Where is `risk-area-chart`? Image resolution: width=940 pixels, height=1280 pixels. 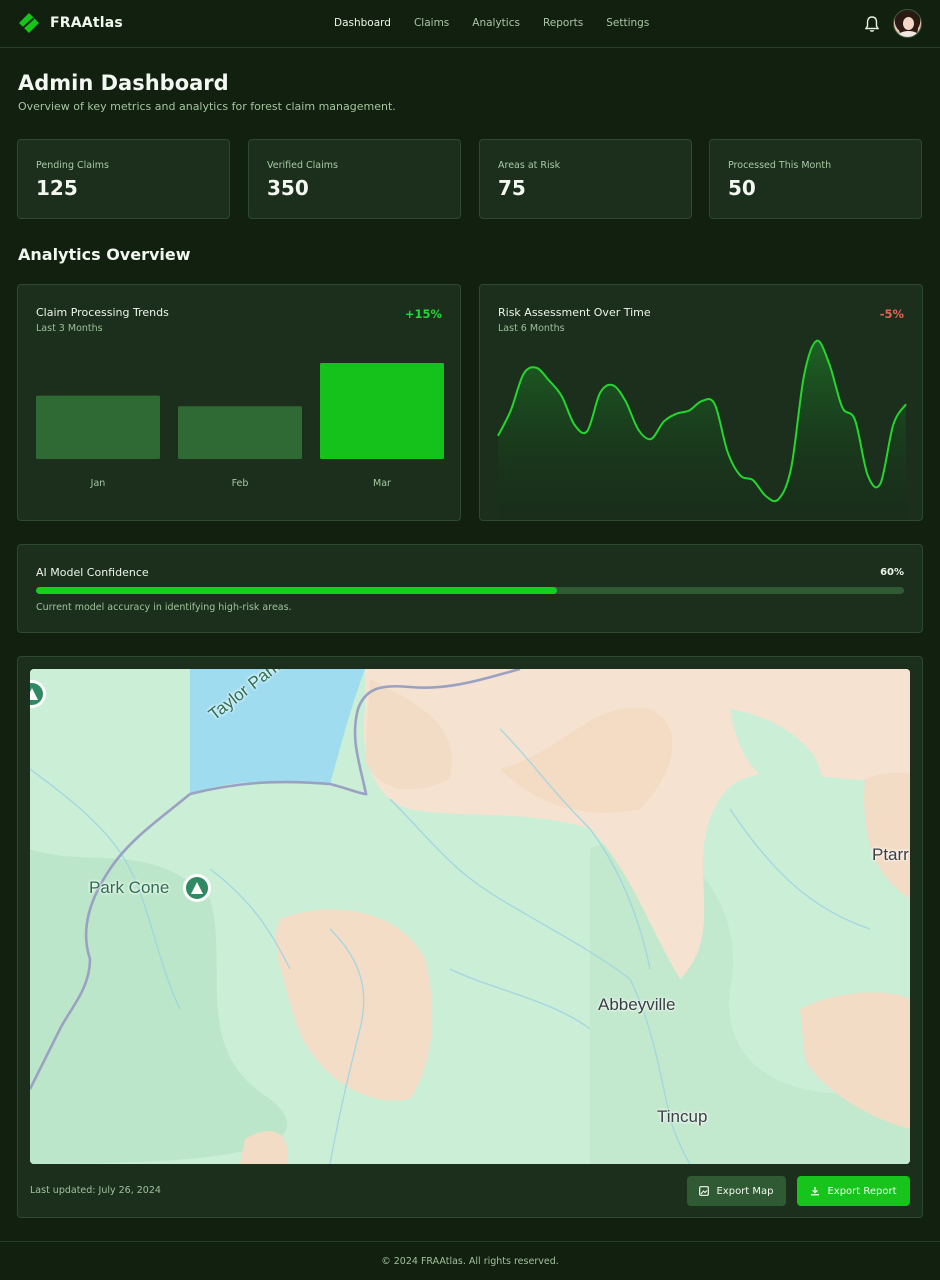 risk-area-chart is located at coordinates (702, 429).